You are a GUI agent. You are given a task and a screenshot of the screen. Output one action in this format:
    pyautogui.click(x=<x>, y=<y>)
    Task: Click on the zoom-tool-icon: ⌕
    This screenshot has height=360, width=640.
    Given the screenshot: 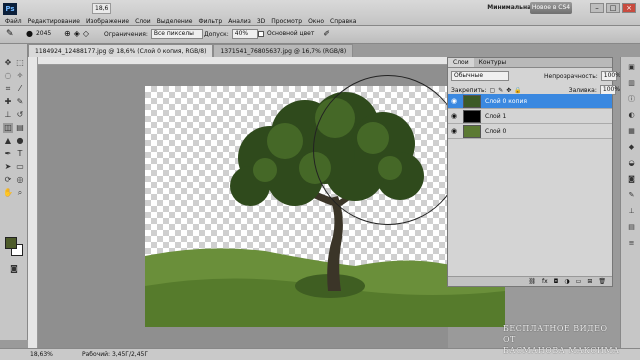 What is the action you would take?
    pyautogui.click(x=20, y=193)
    